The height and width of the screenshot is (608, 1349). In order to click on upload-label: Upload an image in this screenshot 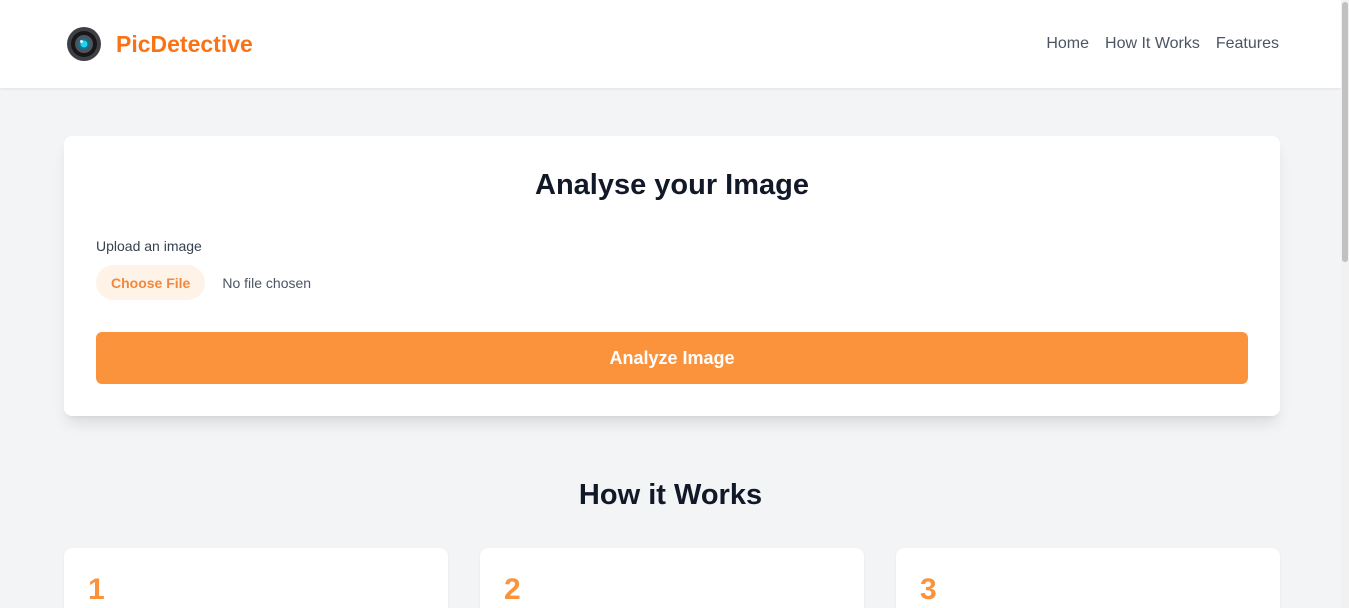, I will do `click(149, 246)`.